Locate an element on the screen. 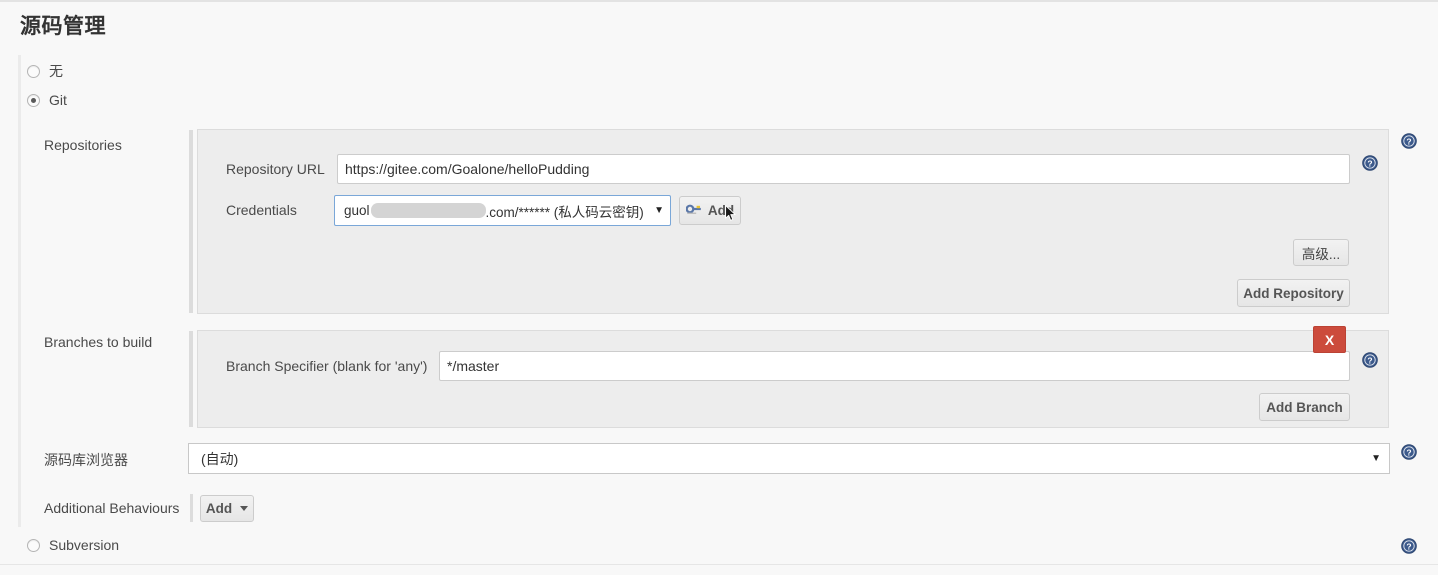 Image resolution: width=1438 pixels, height=575 pixels. add-branch-label: Add Branch is located at coordinates (1304, 407).